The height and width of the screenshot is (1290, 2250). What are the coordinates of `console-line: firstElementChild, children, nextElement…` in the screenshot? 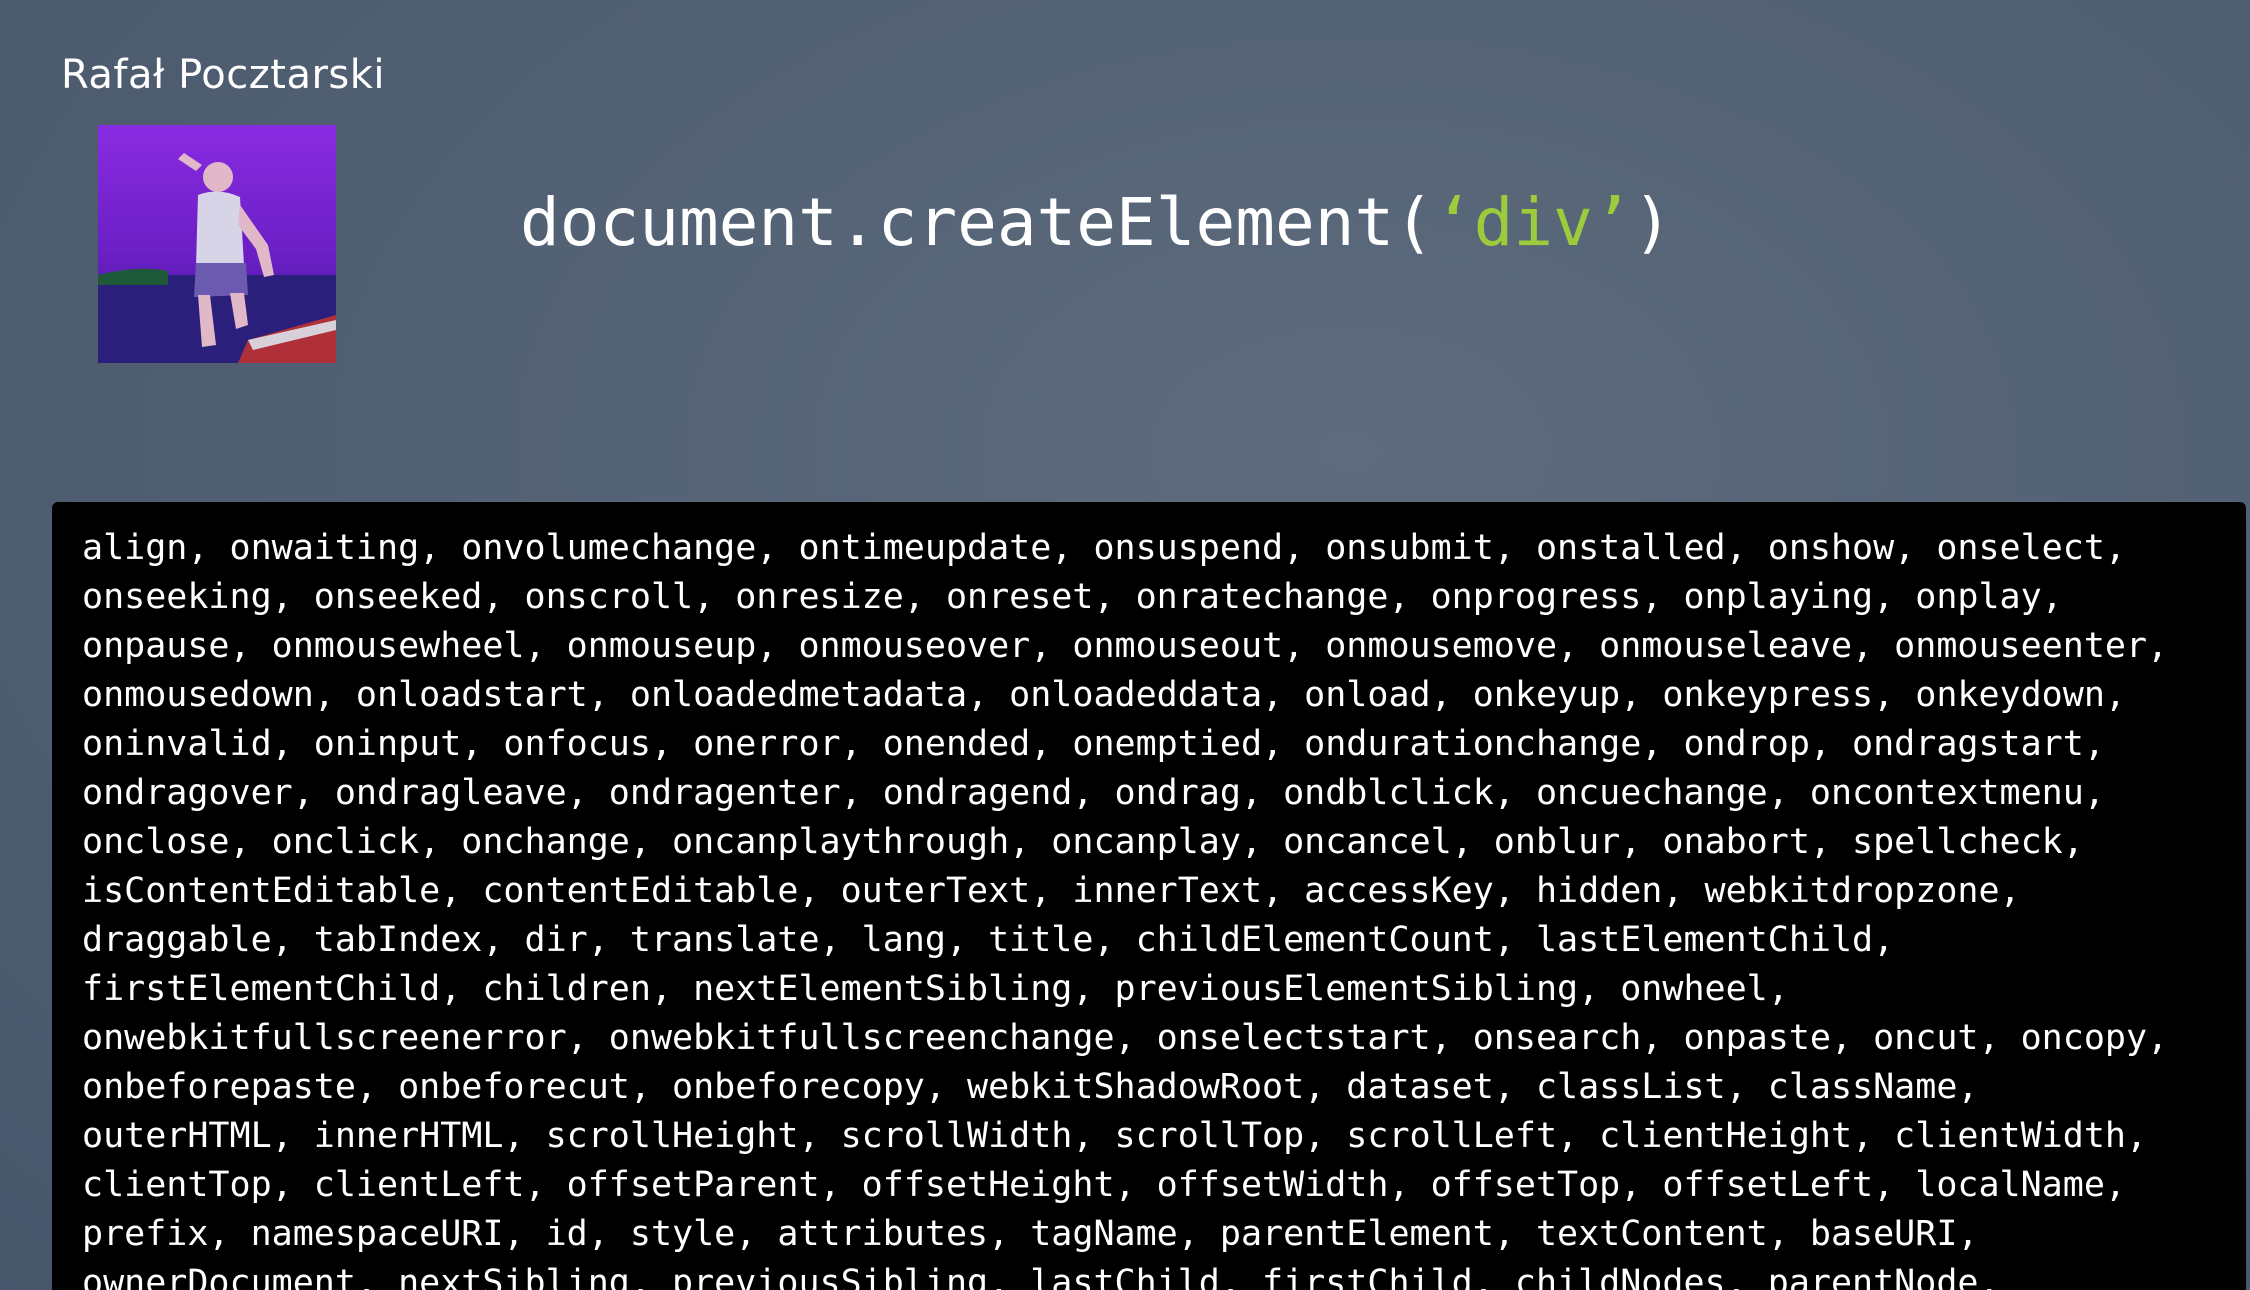 It's located at (935, 989).